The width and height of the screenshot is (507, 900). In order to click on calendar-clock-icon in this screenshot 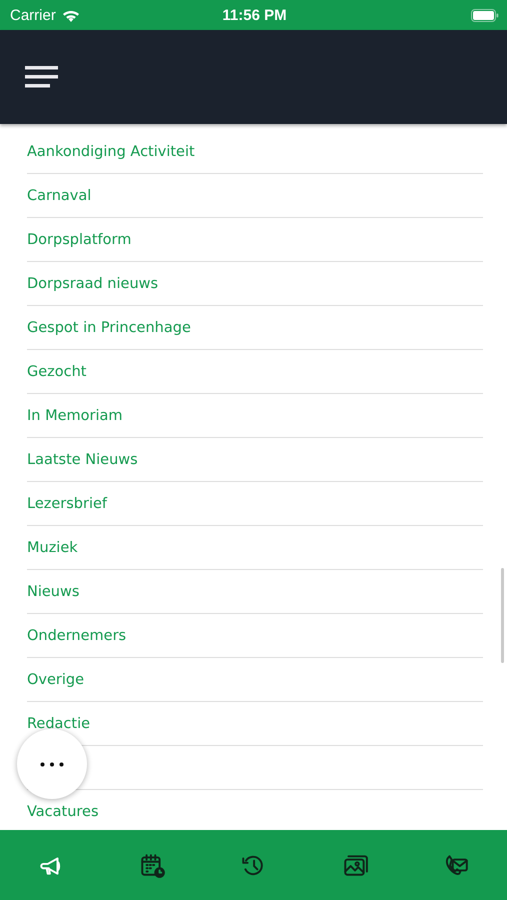, I will do `click(152, 865)`.